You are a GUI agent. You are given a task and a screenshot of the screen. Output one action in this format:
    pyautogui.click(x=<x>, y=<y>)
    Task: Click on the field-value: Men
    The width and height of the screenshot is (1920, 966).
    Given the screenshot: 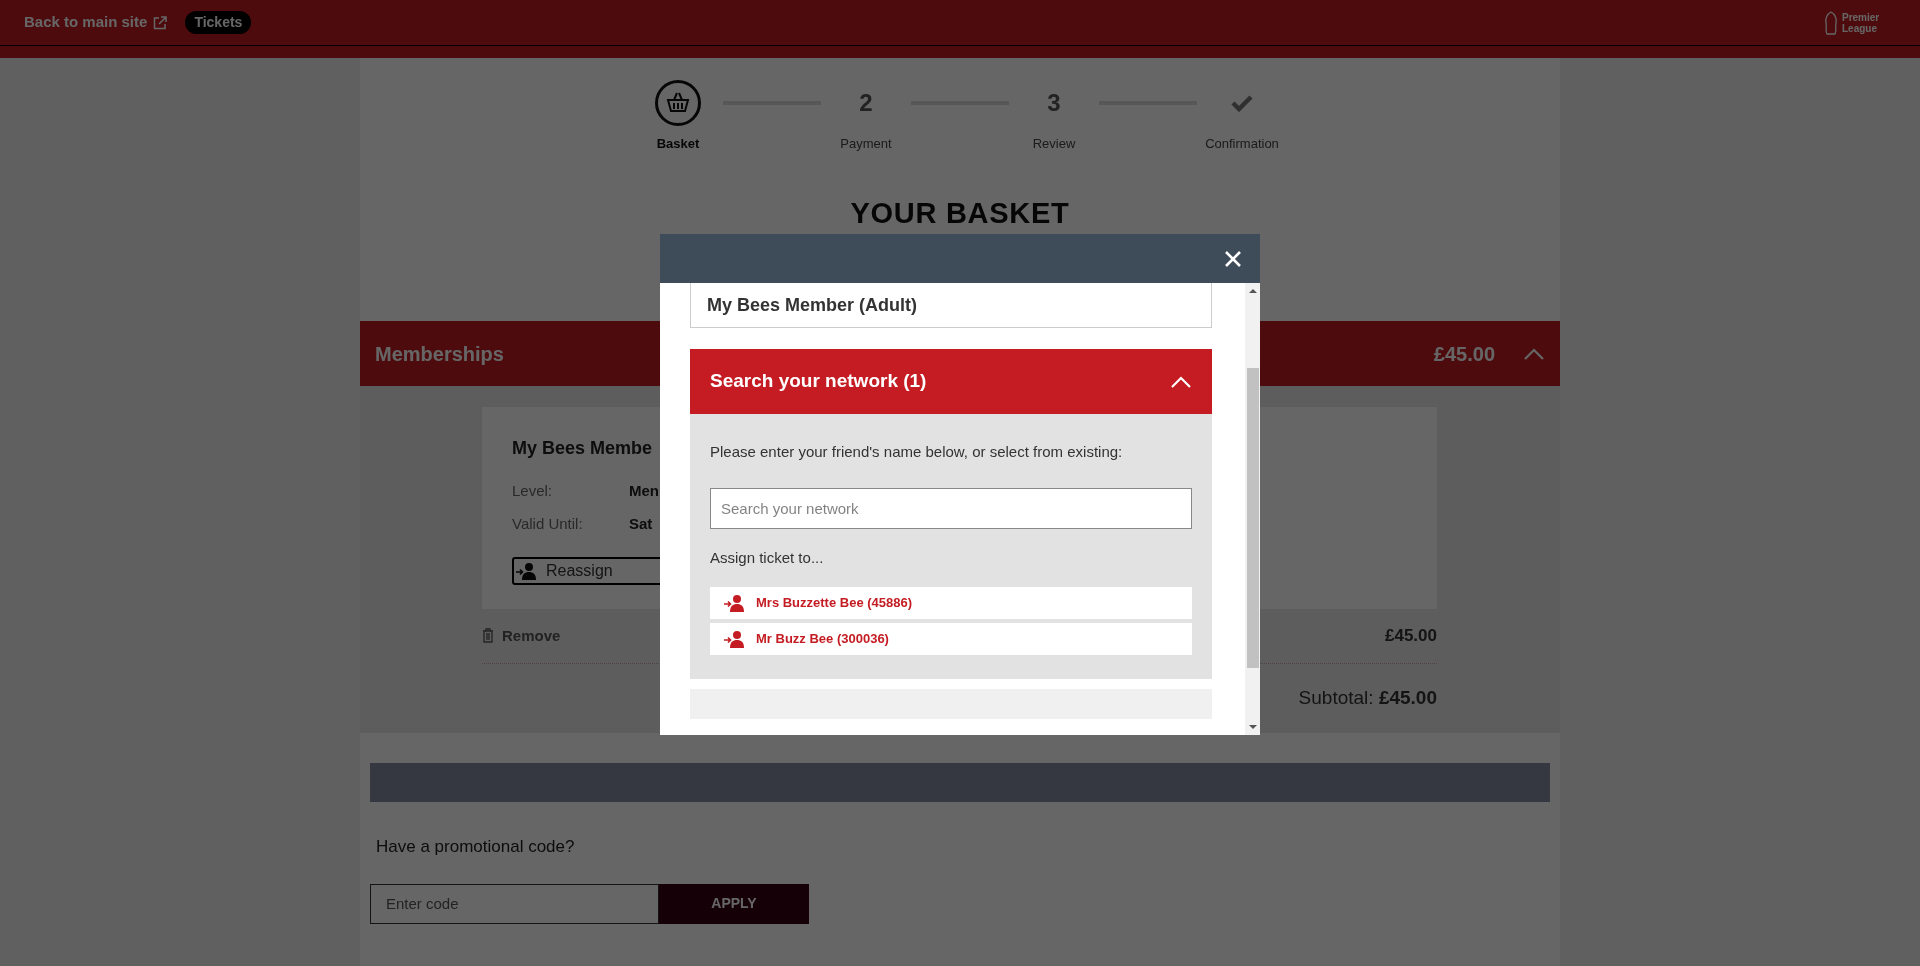 What is the action you would take?
    pyautogui.click(x=644, y=491)
    